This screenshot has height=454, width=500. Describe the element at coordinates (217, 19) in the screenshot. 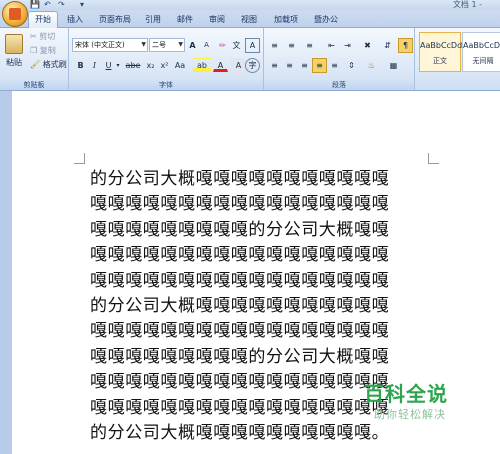

I see `tab-review: 审阅` at that location.